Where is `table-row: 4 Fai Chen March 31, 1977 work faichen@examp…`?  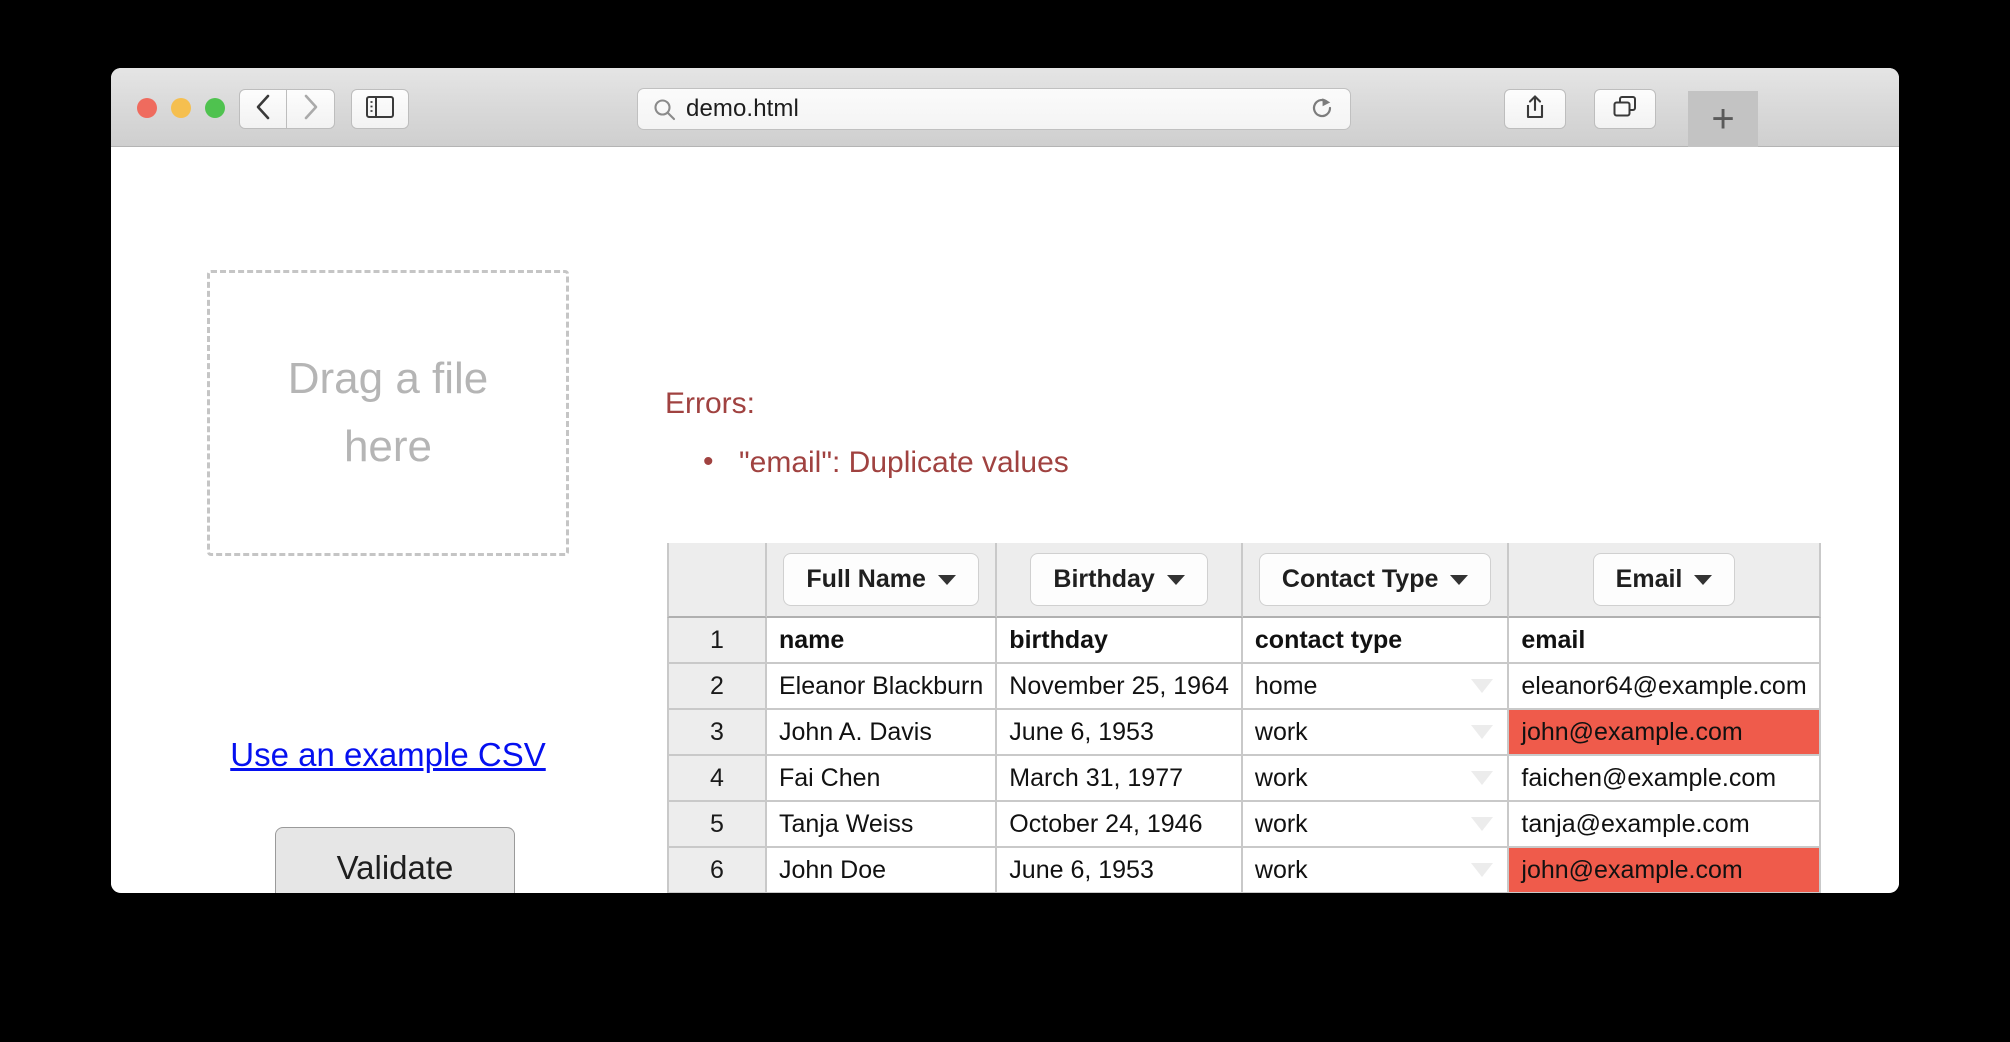 table-row: 4 Fai Chen March 31, 1977 work faichen@examp… is located at coordinates (1244, 779).